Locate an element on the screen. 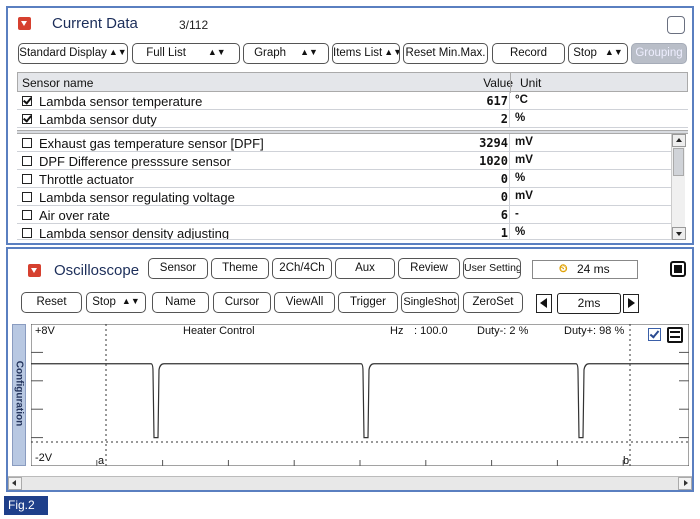 Image resolution: width=700 pixels, height=519 pixels. cursor-button: Cursor is located at coordinates (242, 302).